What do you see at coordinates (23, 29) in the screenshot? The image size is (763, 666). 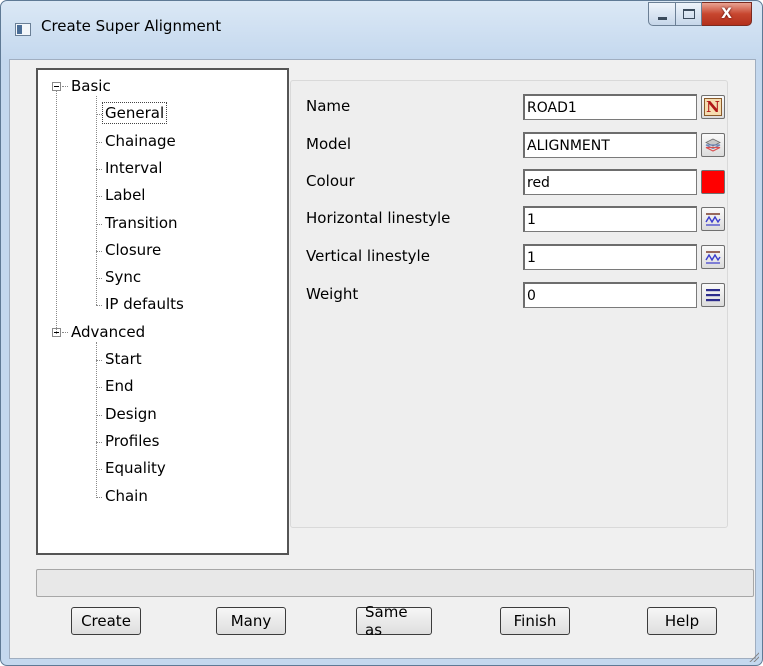 I see `app-icon` at bounding box center [23, 29].